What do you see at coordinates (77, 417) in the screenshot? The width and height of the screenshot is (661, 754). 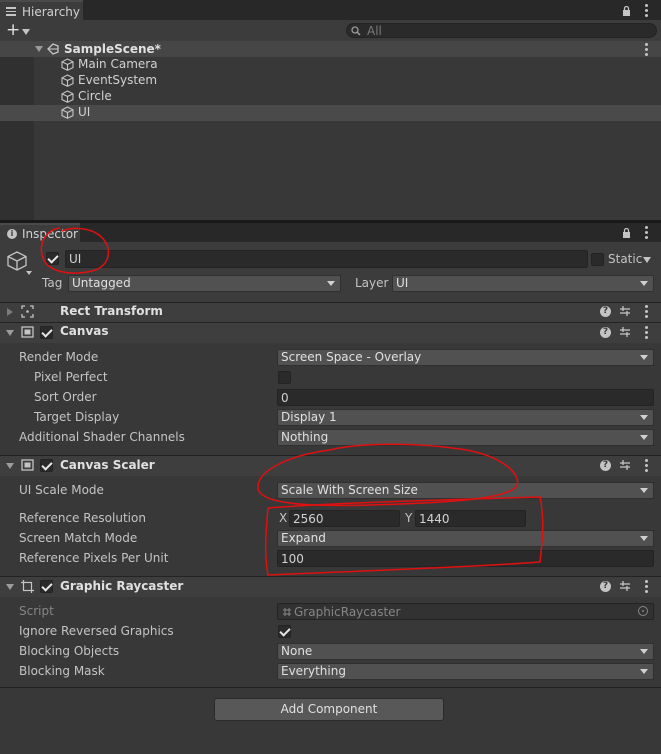 I see `target-display-label: Target Display` at bounding box center [77, 417].